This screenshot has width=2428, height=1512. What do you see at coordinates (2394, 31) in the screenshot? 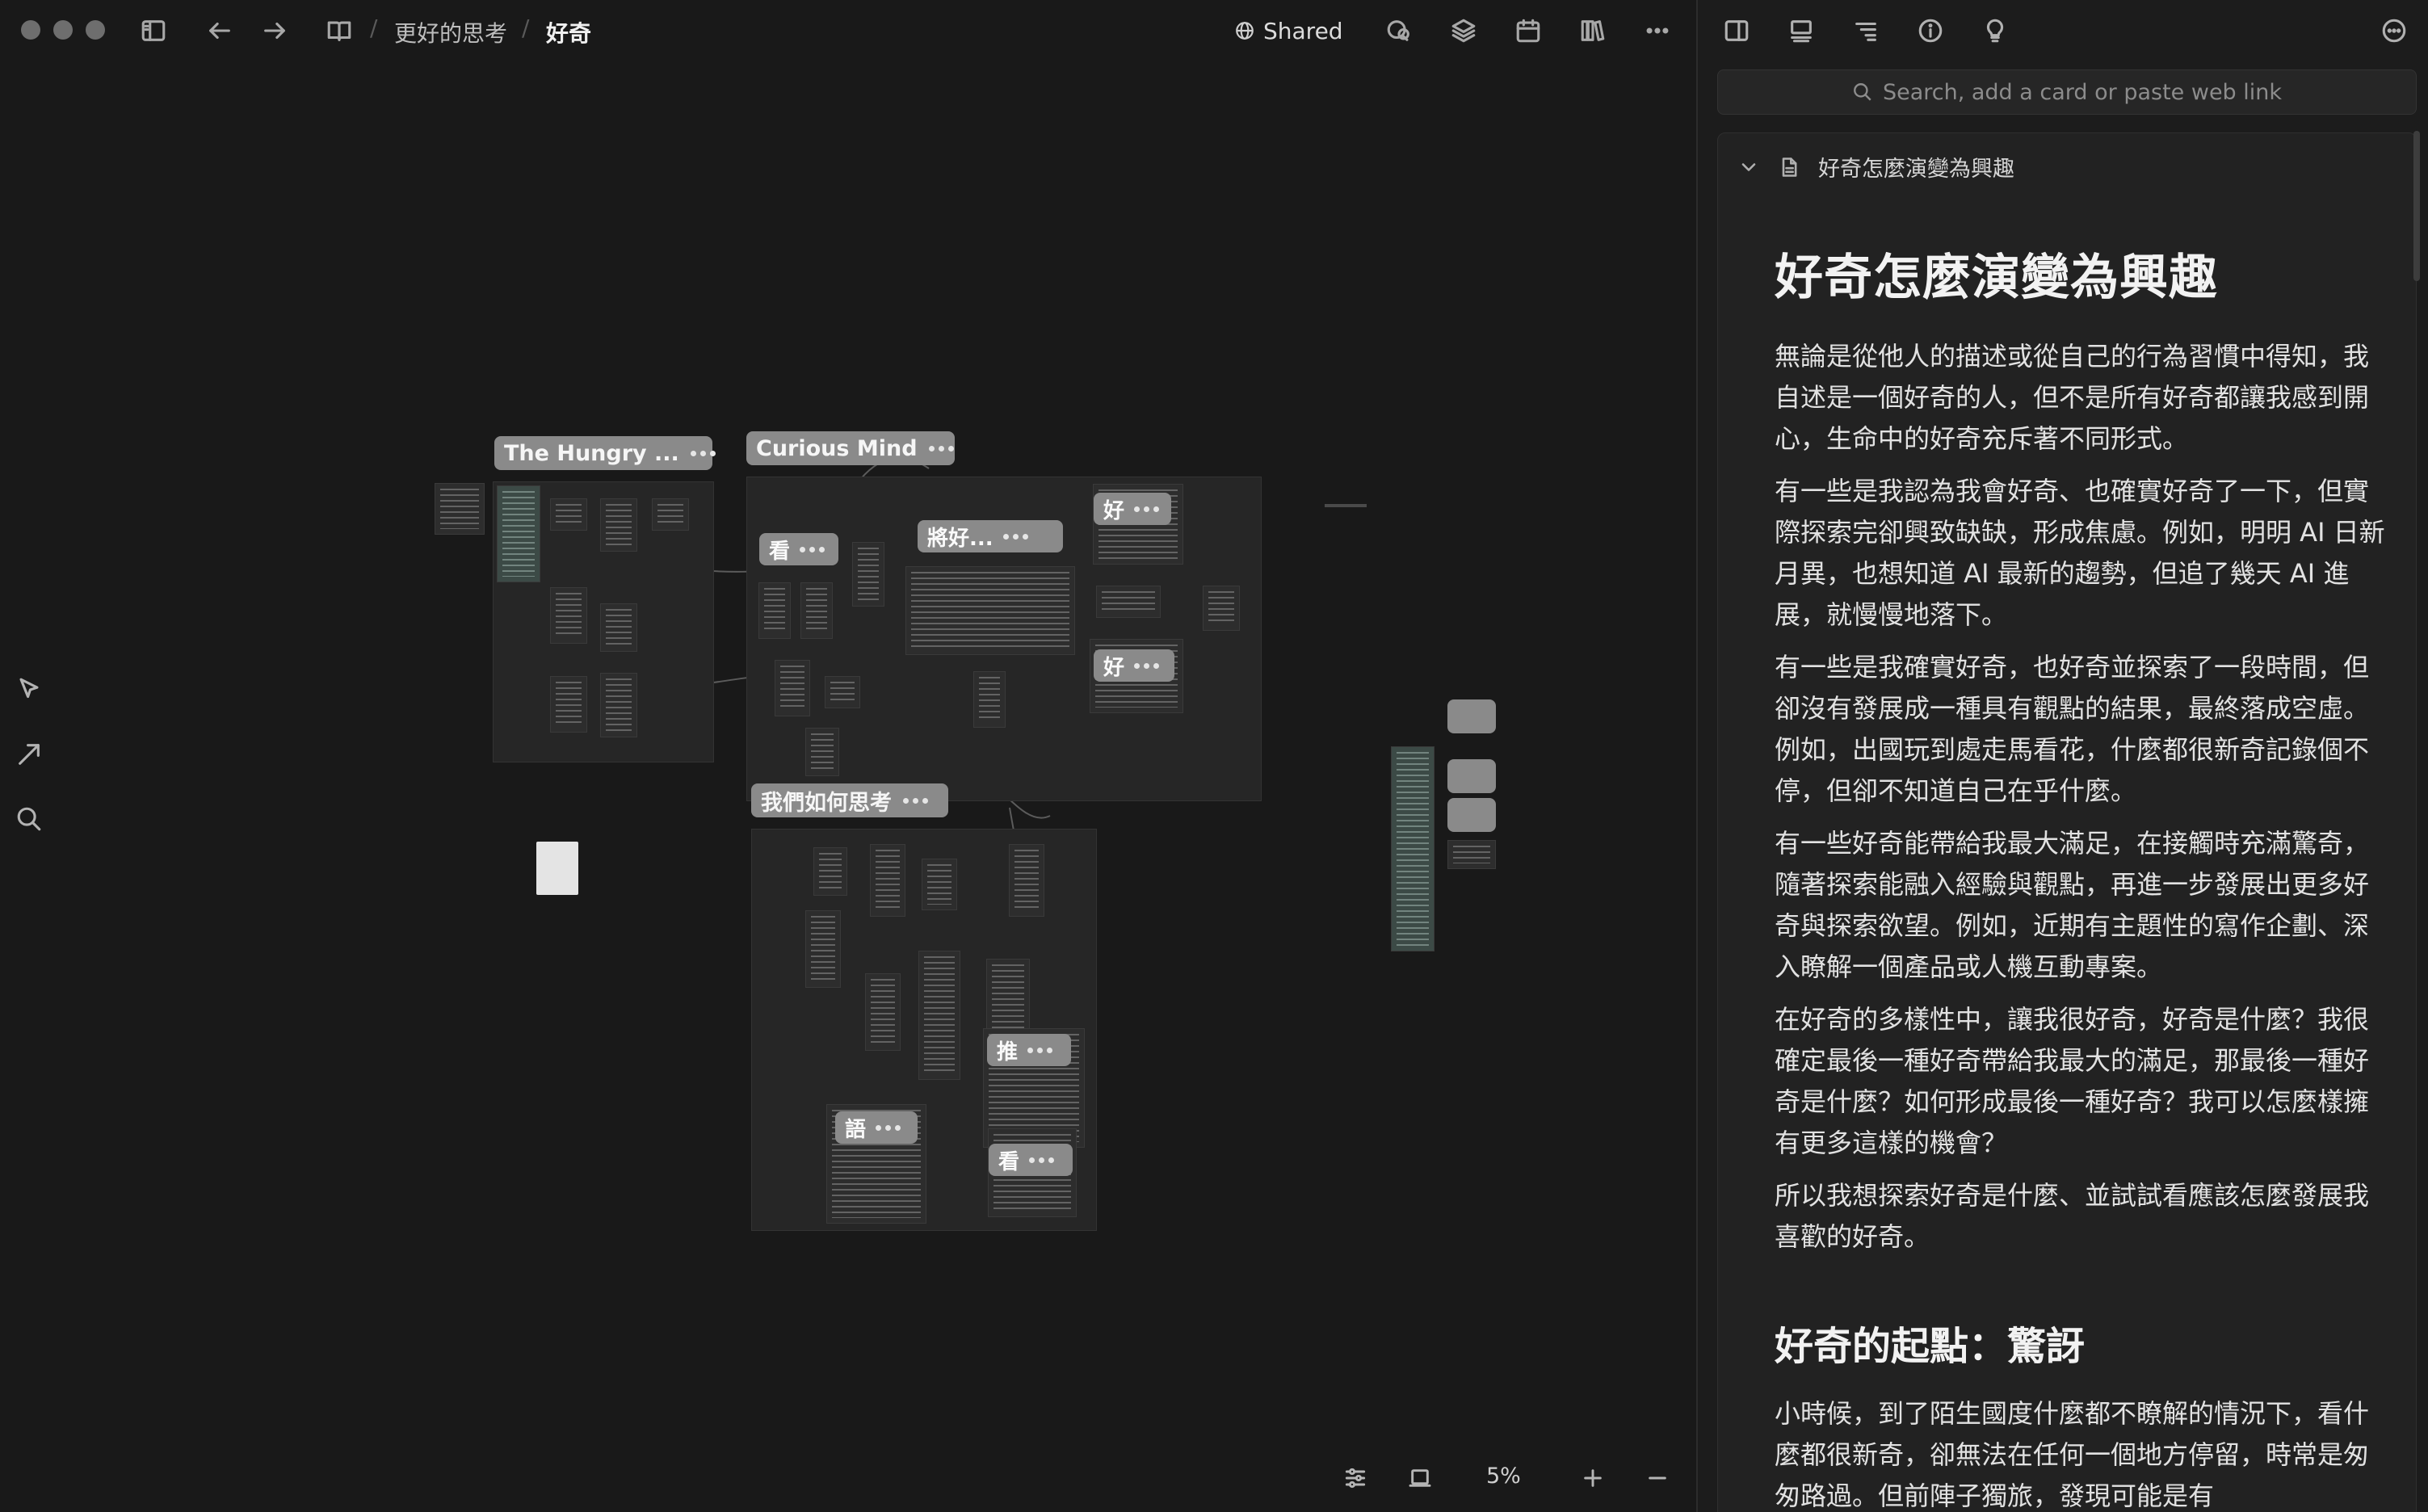
I see `panel-more-icon` at bounding box center [2394, 31].